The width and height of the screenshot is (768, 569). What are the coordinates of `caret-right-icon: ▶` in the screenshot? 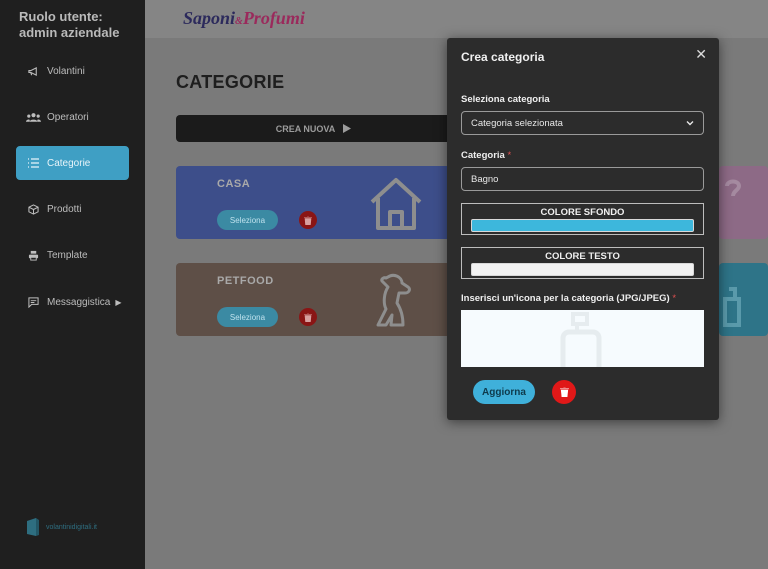 It's located at (118, 302).